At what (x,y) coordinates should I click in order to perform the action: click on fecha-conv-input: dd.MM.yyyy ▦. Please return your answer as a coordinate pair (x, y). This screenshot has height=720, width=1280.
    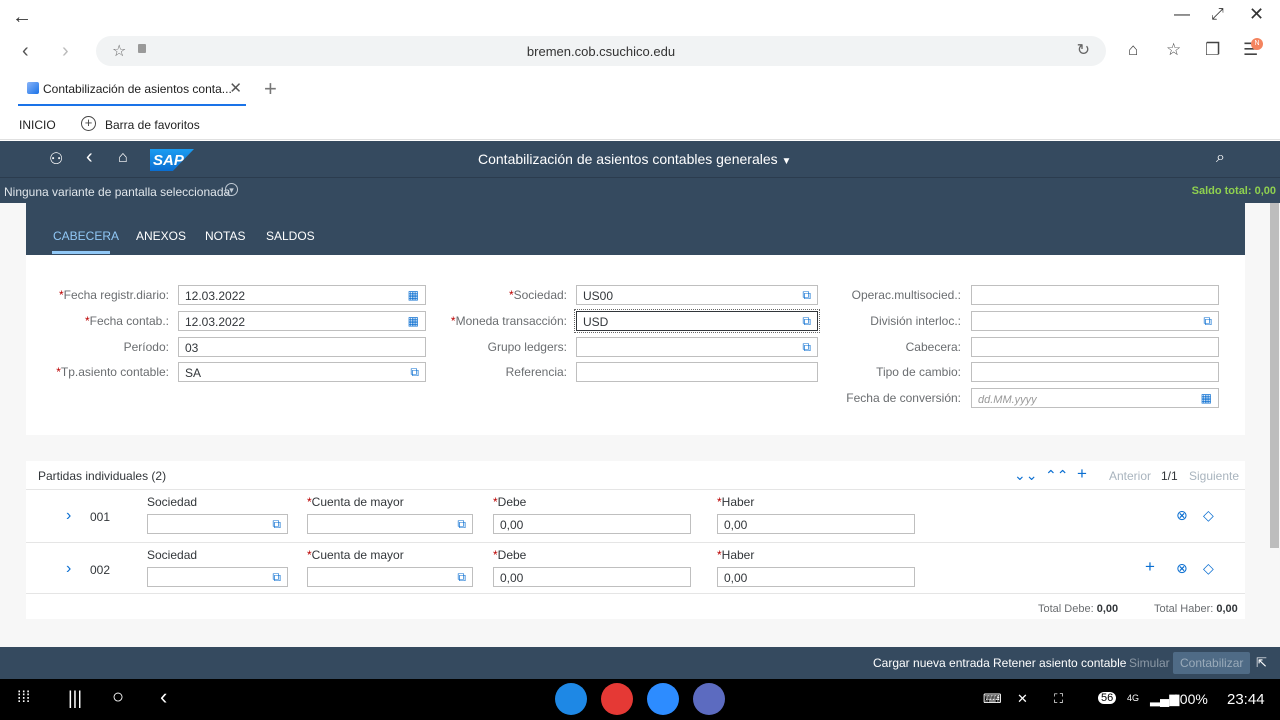
    Looking at the image, I should click on (1095, 398).